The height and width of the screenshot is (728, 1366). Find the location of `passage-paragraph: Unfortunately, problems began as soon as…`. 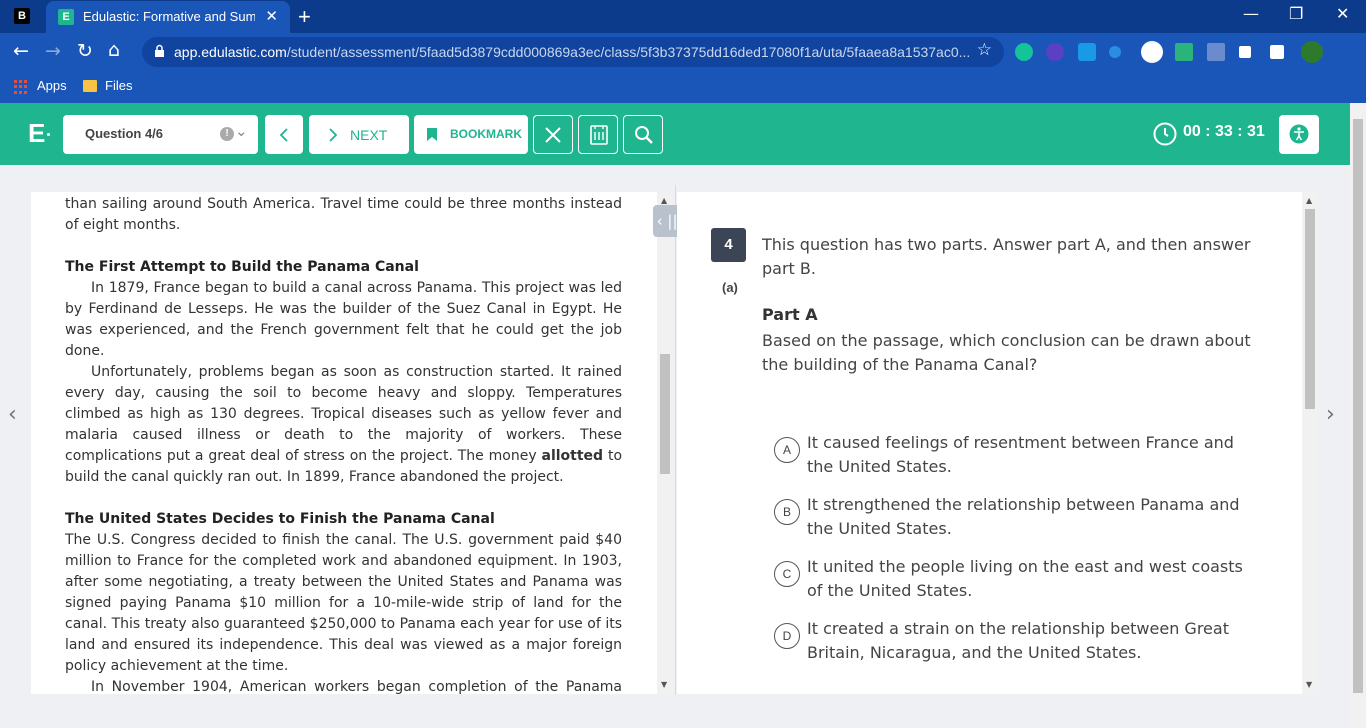

passage-paragraph: Unfortunately, problems began as soon as… is located at coordinates (344, 424).